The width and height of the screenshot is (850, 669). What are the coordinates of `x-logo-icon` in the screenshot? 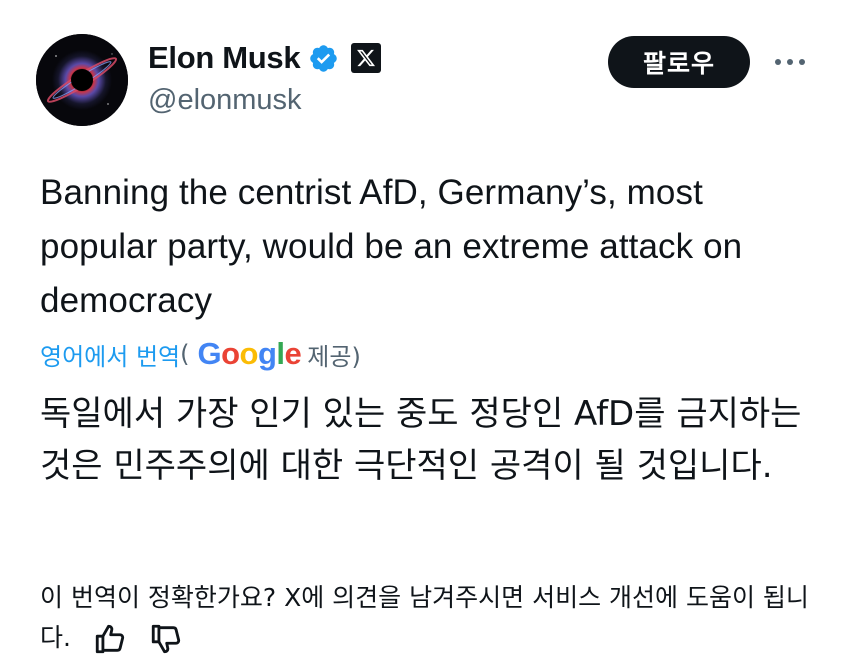 It's located at (366, 58).